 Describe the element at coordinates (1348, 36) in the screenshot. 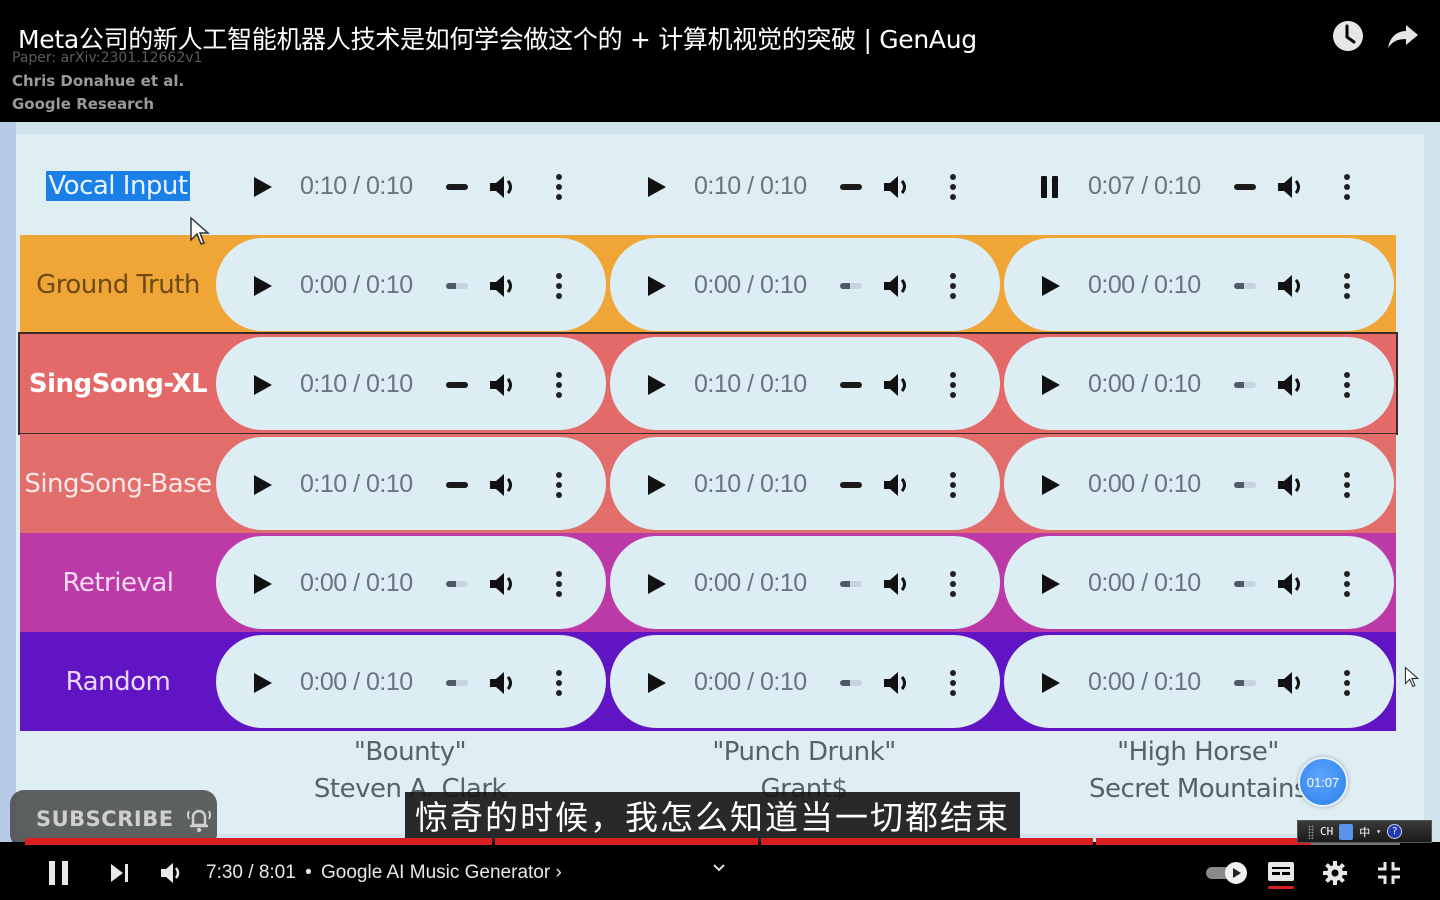

I see `watch-later-button` at that location.